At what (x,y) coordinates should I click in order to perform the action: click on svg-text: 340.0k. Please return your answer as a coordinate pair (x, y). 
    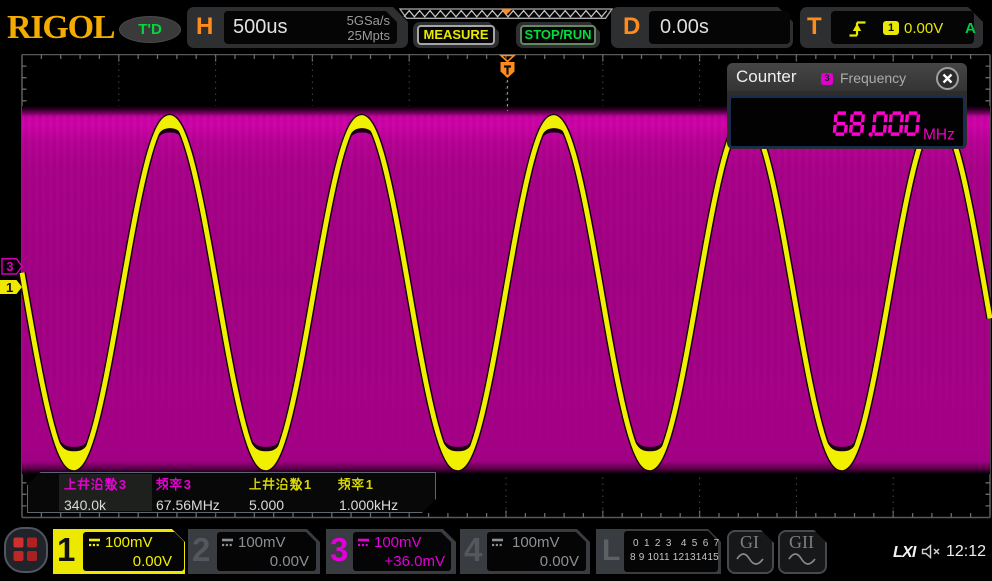
    Looking at the image, I should click on (85, 505).